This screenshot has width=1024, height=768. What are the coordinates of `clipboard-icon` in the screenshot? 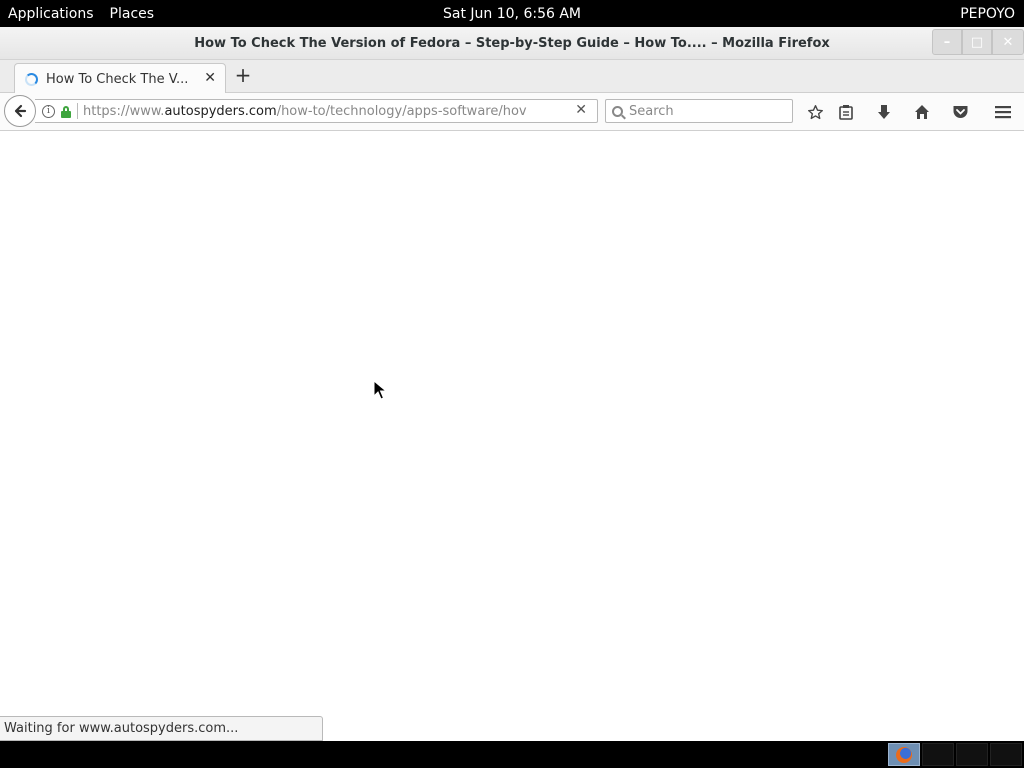 It's located at (846, 112).